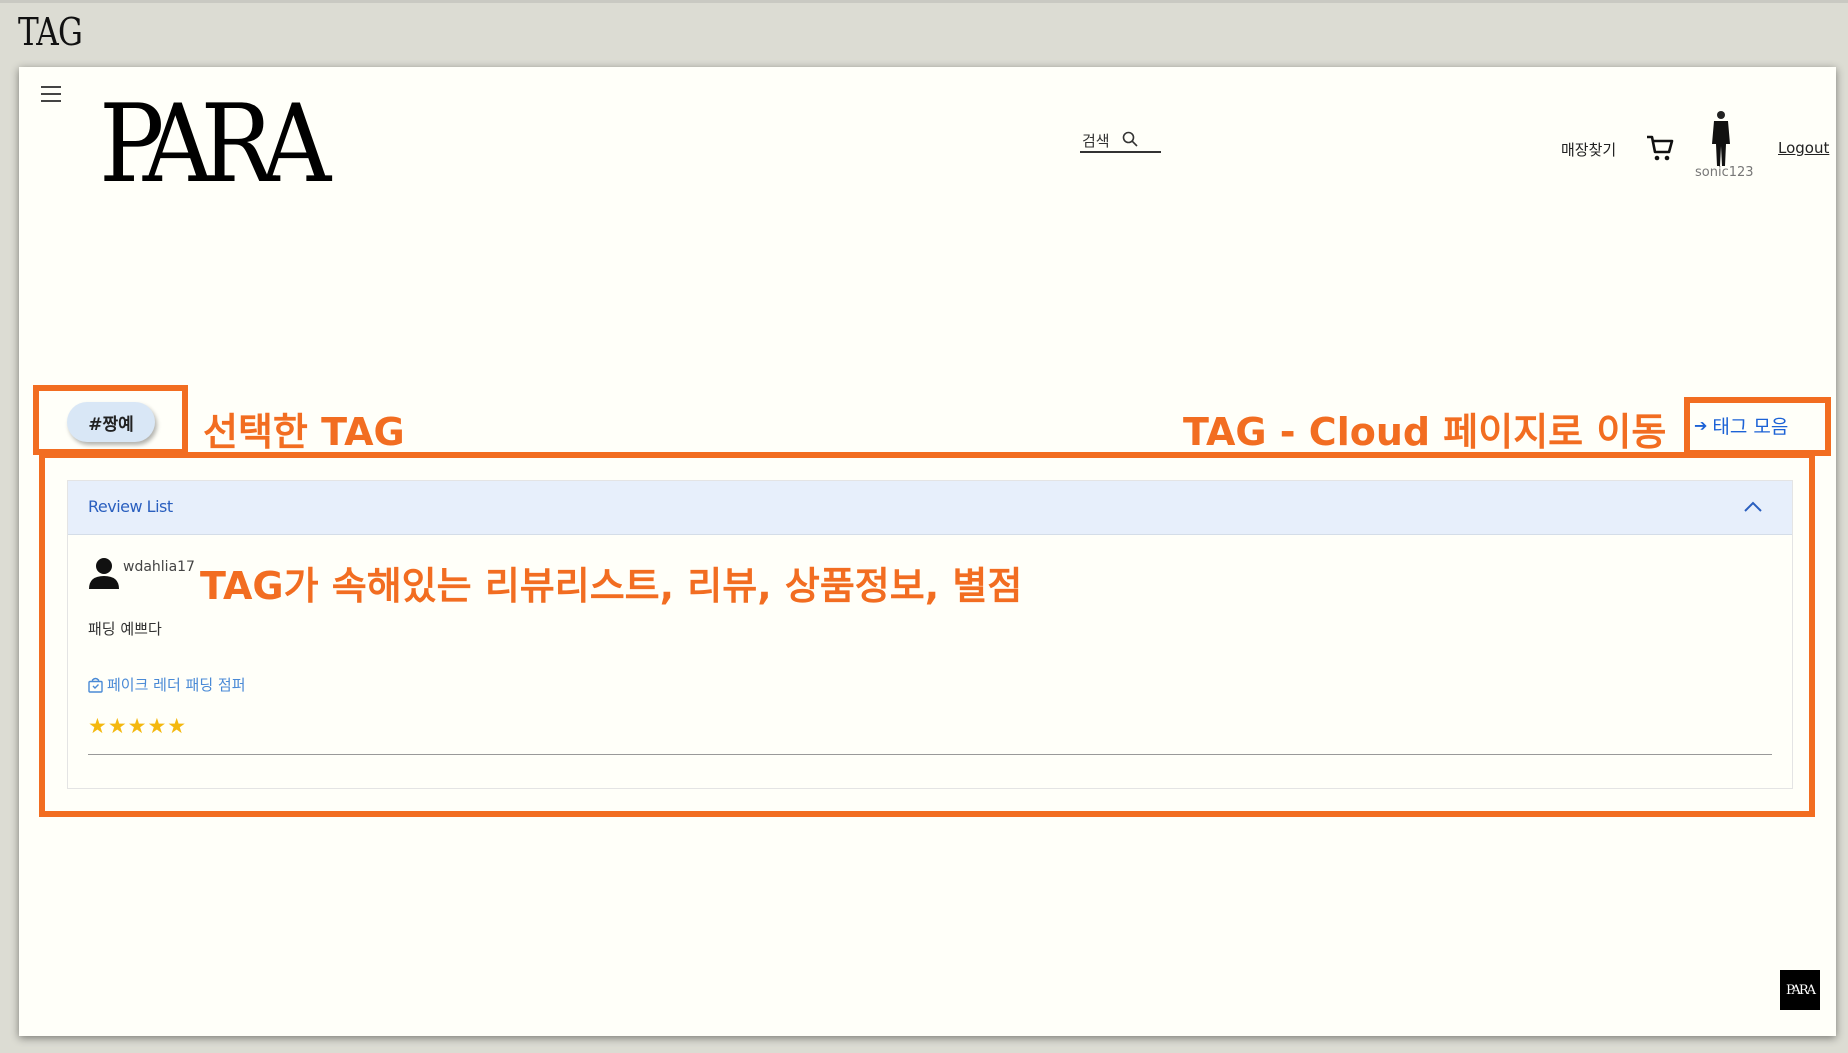  Describe the element at coordinates (1425, 432) in the screenshot. I see `annotation-tag-cloud: TAG - Cloud 페이지로 이동` at that location.